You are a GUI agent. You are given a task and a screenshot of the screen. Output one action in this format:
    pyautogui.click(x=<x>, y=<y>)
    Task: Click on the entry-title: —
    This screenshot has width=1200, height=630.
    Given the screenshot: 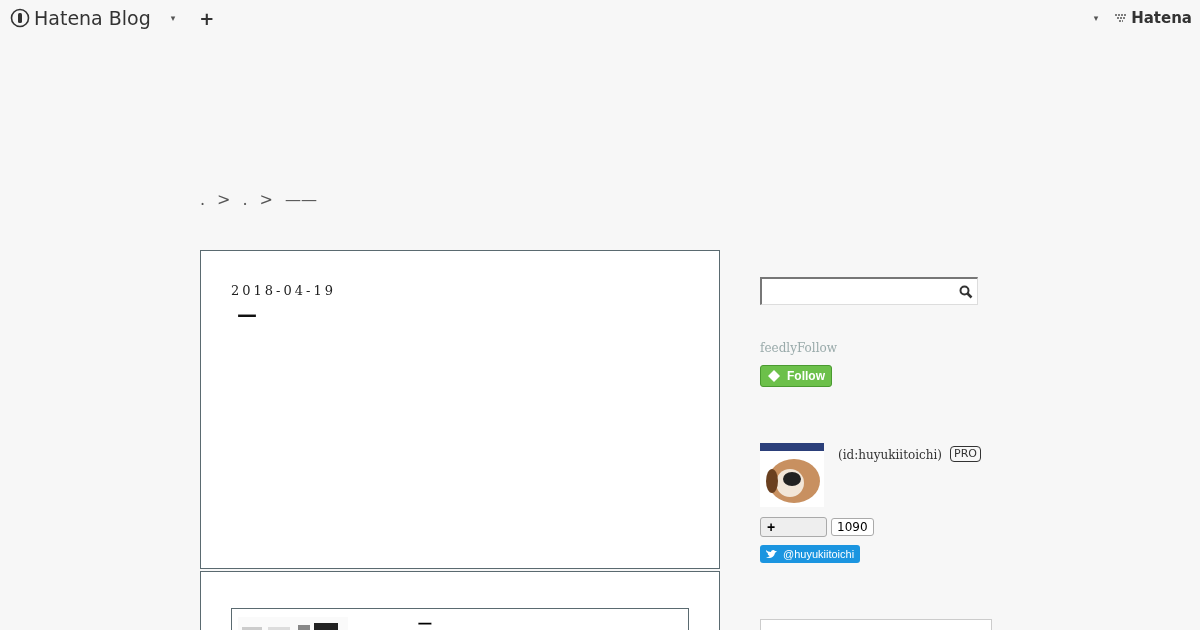 What is the action you would take?
    pyautogui.click(x=463, y=314)
    